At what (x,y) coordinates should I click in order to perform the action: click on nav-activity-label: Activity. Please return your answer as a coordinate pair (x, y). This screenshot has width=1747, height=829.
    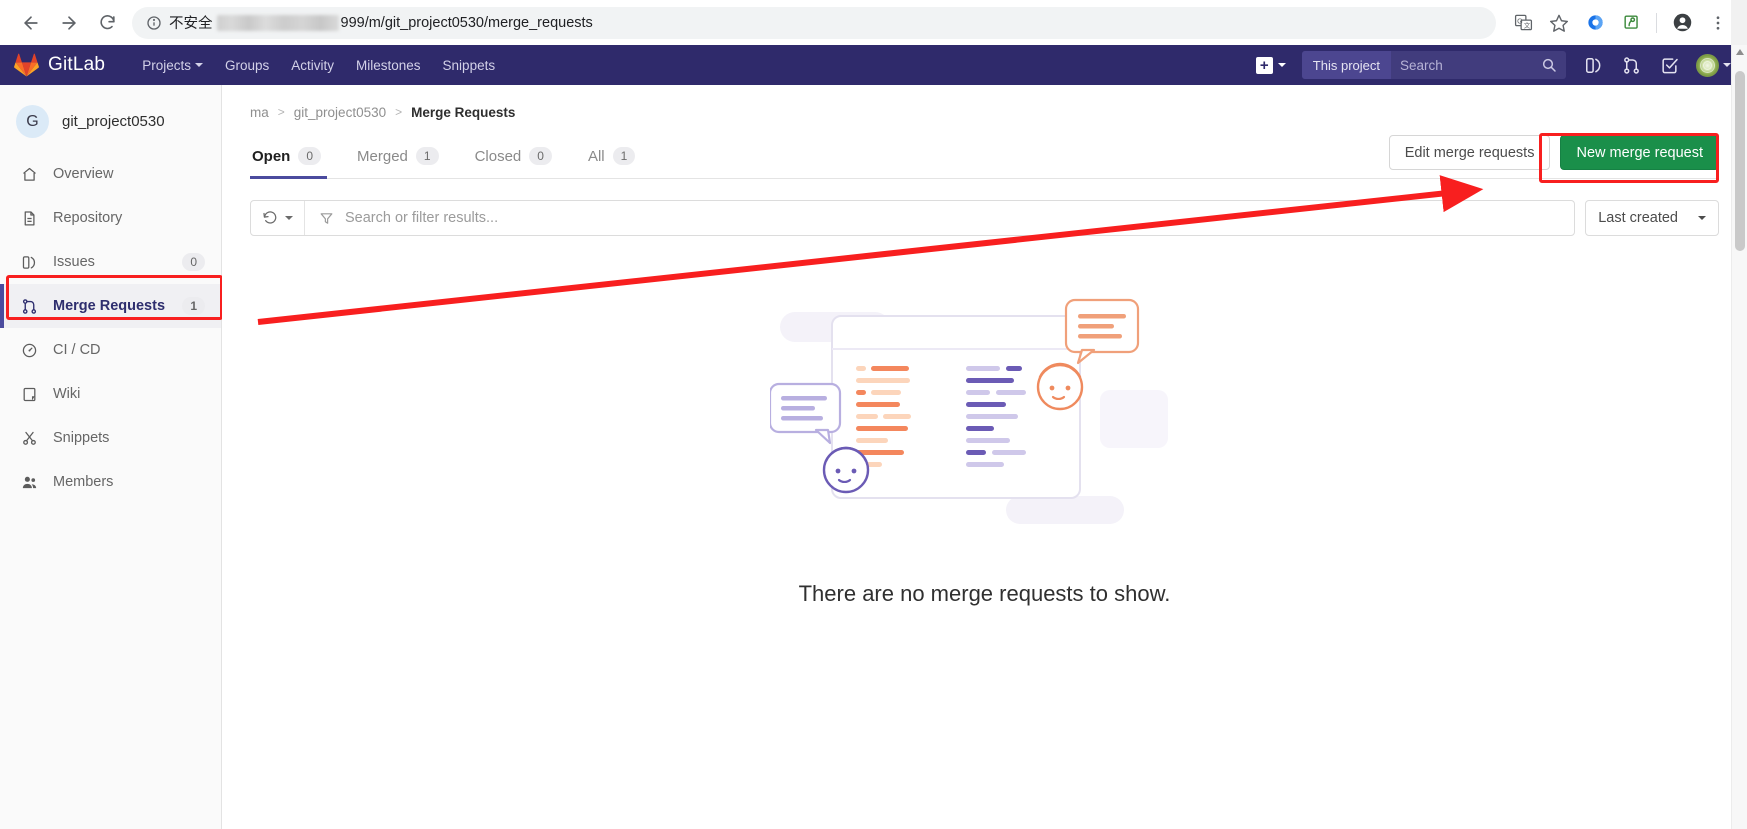
    Looking at the image, I should click on (313, 65).